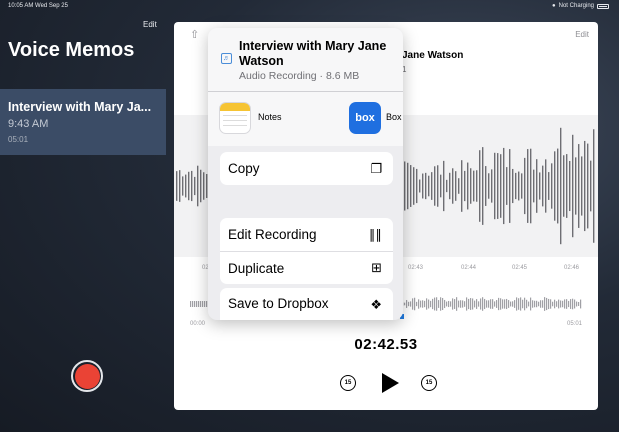 The image size is (619, 432). I want to click on copy-action-label: Copy, so click(244, 168).